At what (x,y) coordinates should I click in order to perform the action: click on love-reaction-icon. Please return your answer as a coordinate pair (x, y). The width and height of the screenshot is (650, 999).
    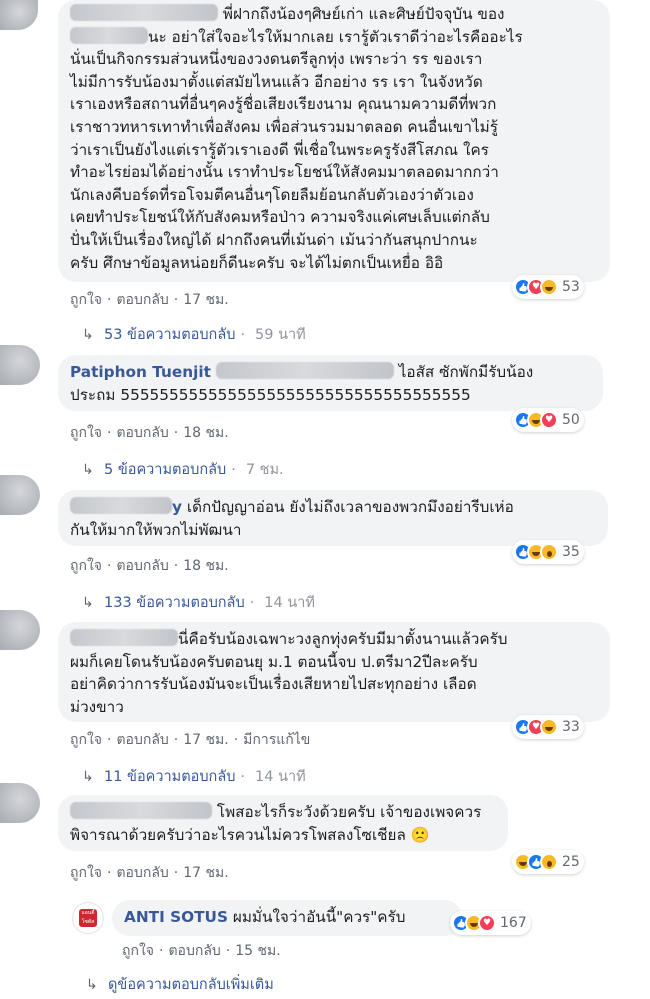
    Looking at the image, I should click on (549, 420).